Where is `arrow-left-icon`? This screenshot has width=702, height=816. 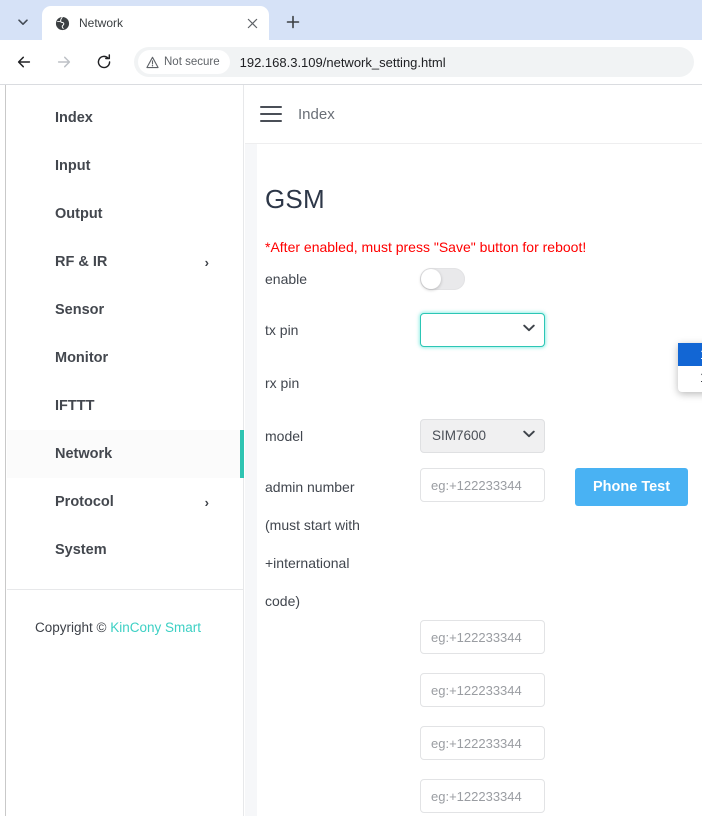
arrow-left-icon is located at coordinates (24, 62).